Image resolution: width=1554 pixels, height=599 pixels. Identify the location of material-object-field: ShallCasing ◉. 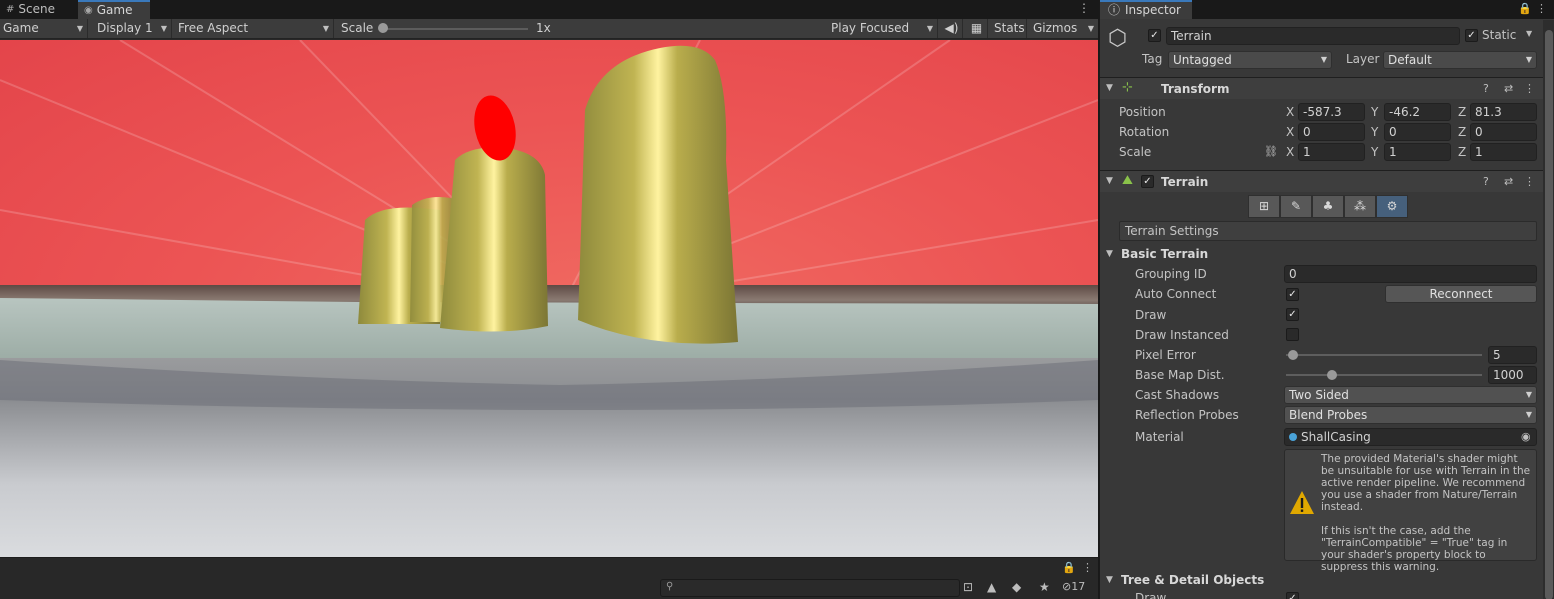
(1410, 437).